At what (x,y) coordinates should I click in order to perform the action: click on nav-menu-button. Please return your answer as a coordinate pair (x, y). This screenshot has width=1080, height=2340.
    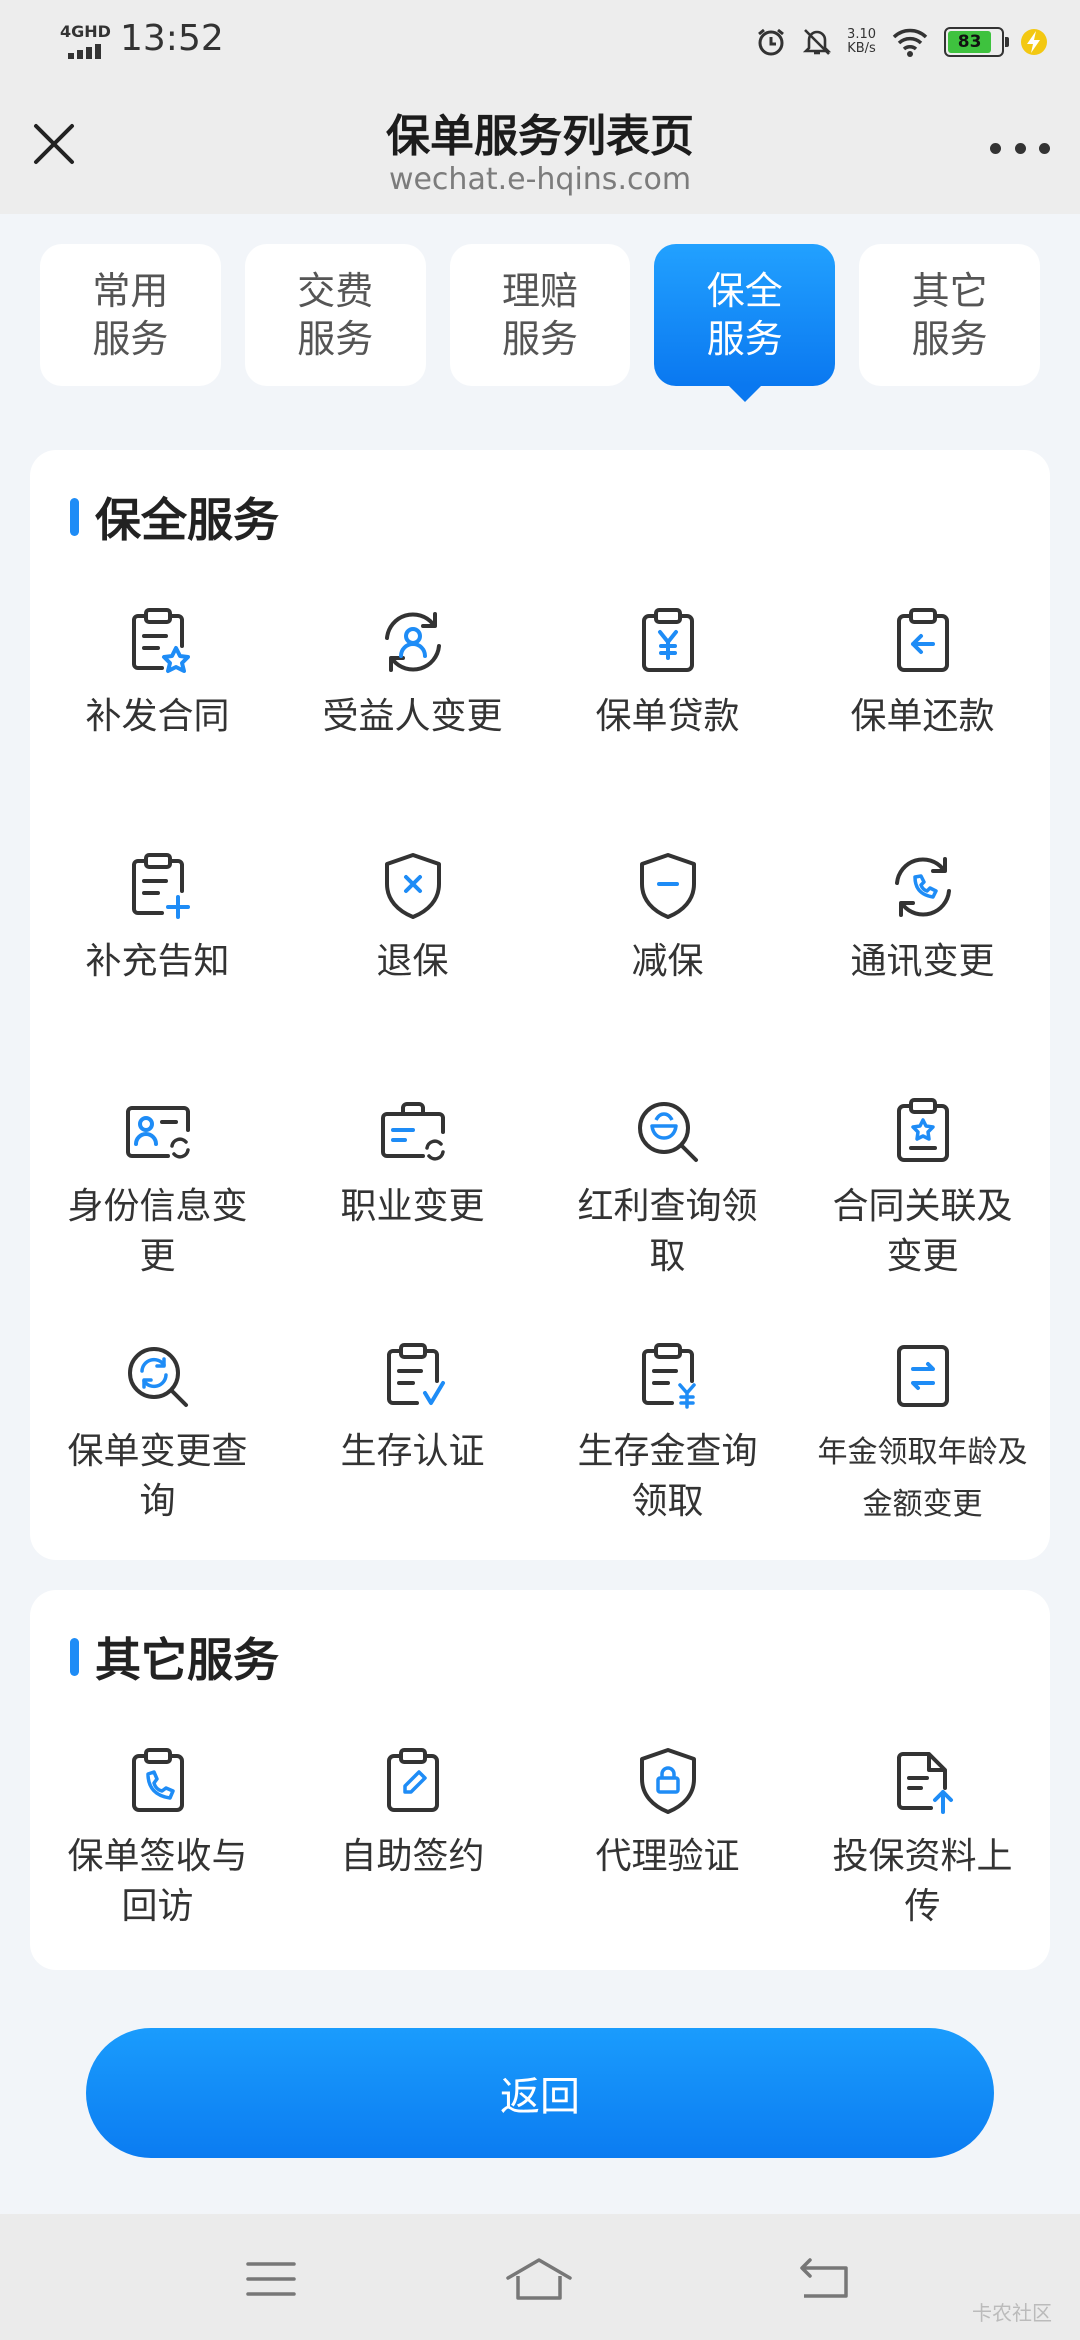
    Looking at the image, I should click on (271, 2279).